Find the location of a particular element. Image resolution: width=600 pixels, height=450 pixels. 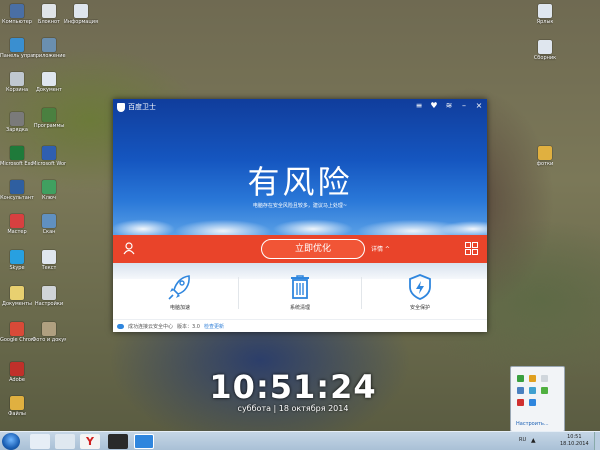

desktop-icon-label: Настройки is located at coordinates (49, 304).